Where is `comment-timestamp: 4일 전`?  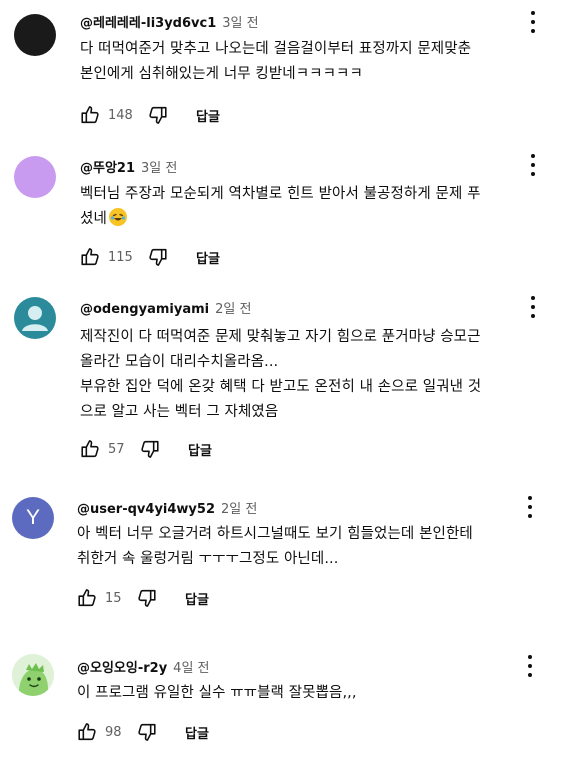 comment-timestamp: 4일 전 is located at coordinates (191, 666).